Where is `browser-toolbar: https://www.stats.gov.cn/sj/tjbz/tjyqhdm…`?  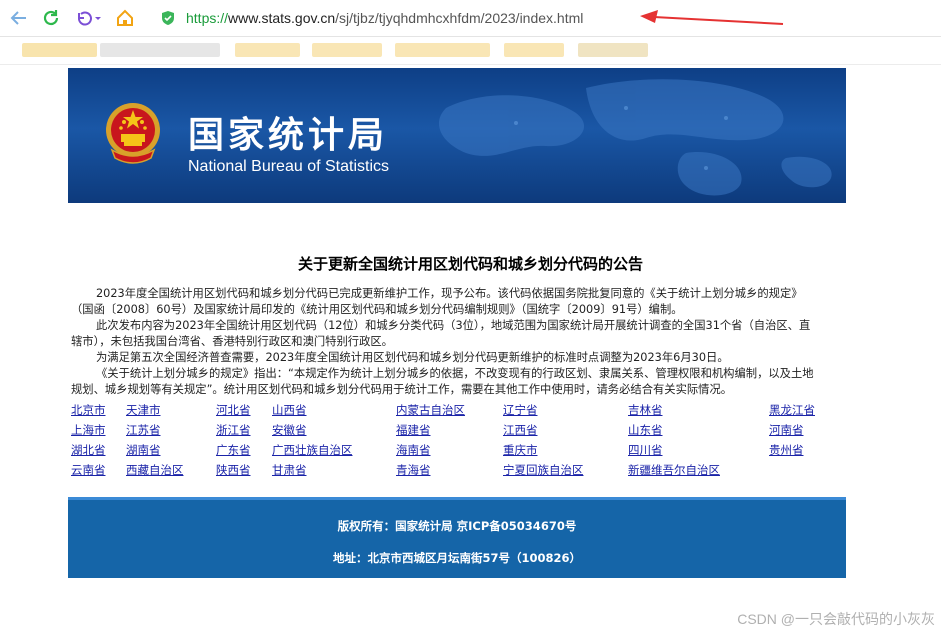
browser-toolbar: https://www.stats.gov.cn/sj/tjbz/tjyqhdm… is located at coordinates (470, 18).